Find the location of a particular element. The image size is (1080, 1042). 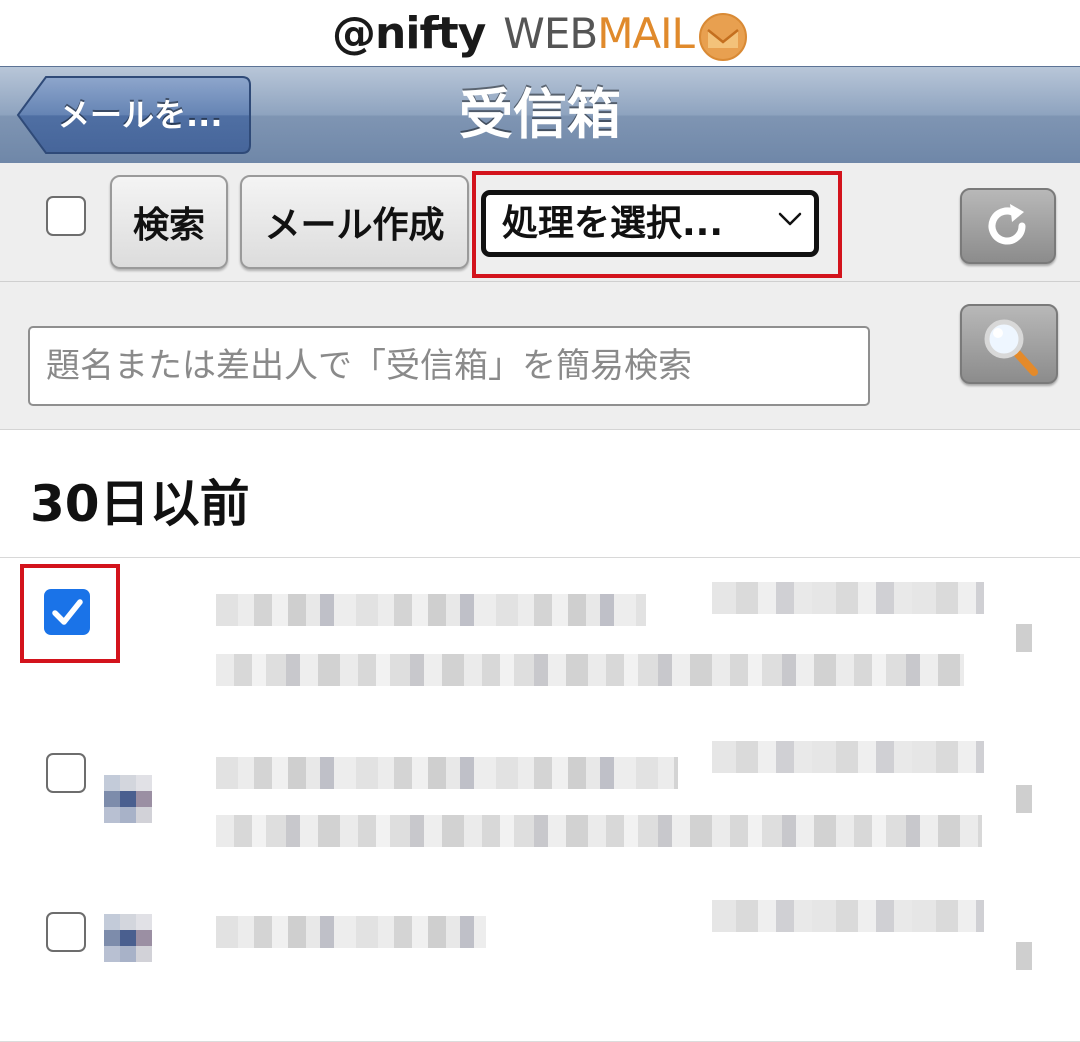

logo-web-text: WEB is located at coordinates (550, 33).